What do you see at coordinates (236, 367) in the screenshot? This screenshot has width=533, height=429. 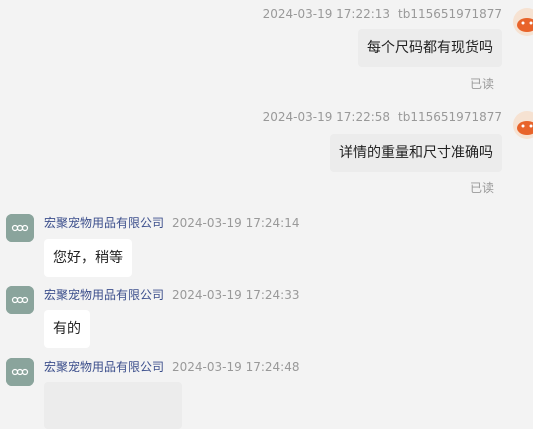 I see `message-timestamp: 2024-03-19 17:24:48` at bounding box center [236, 367].